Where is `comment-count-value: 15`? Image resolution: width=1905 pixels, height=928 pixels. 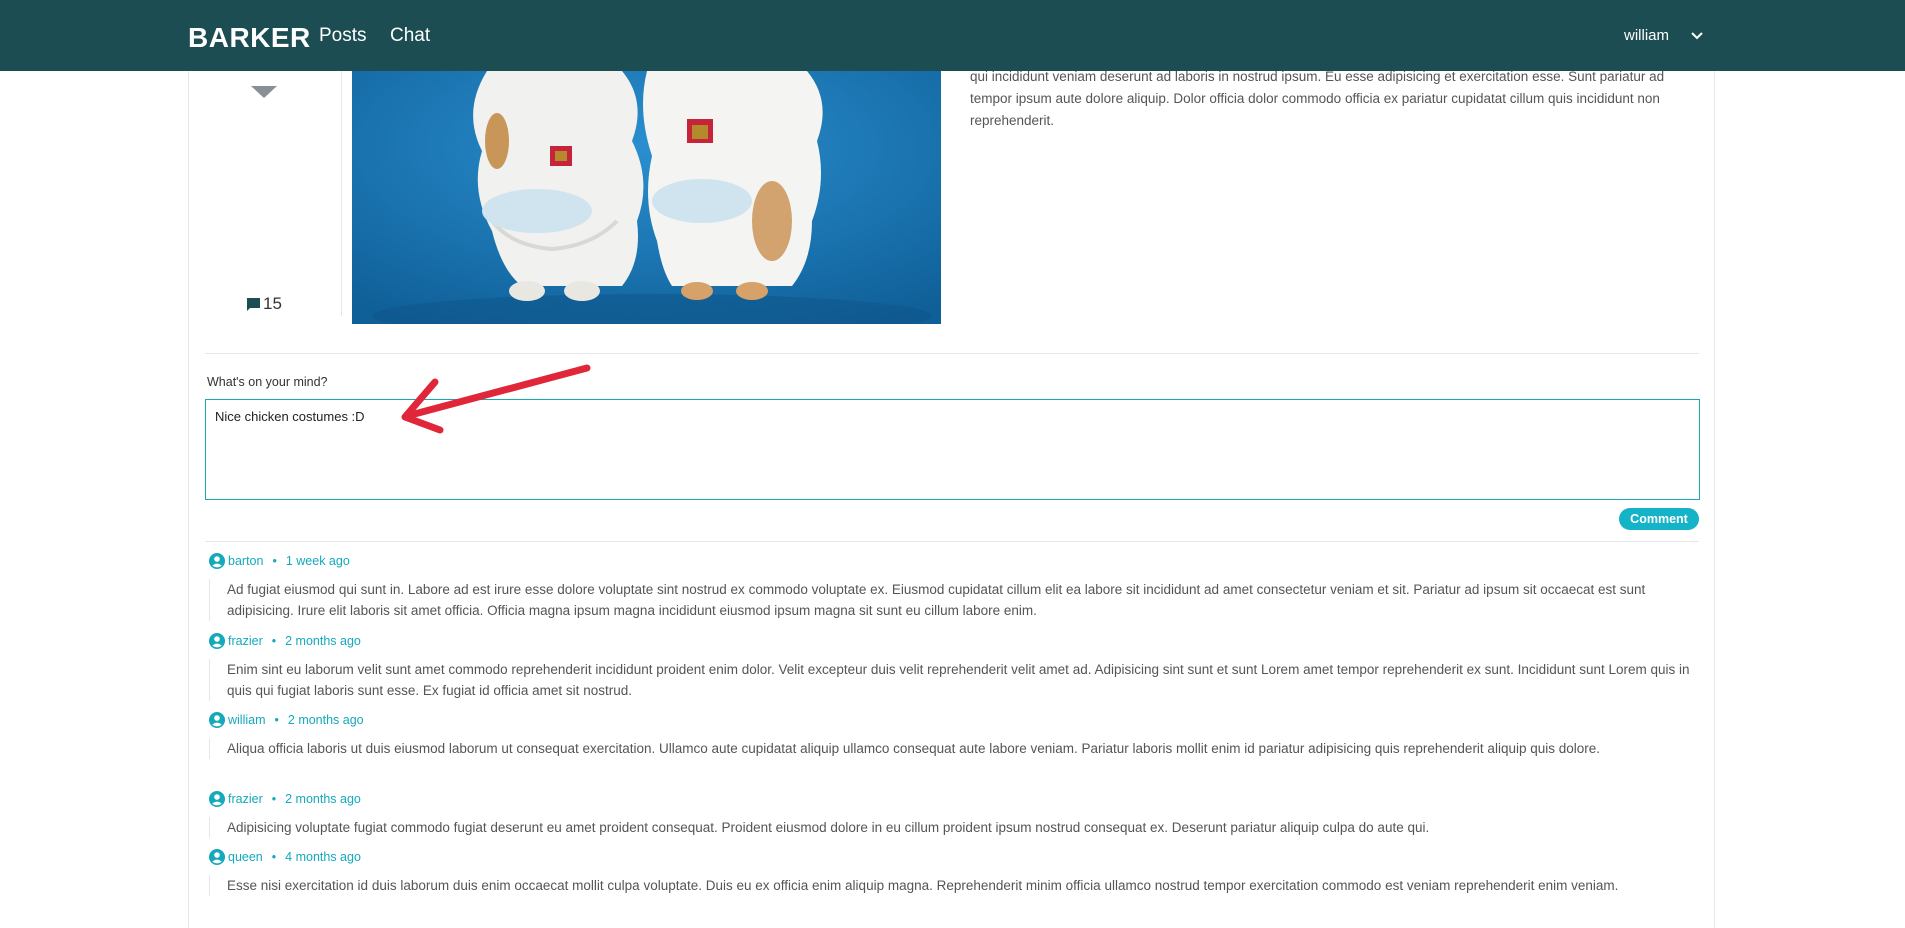
comment-count-value: 15 is located at coordinates (272, 303).